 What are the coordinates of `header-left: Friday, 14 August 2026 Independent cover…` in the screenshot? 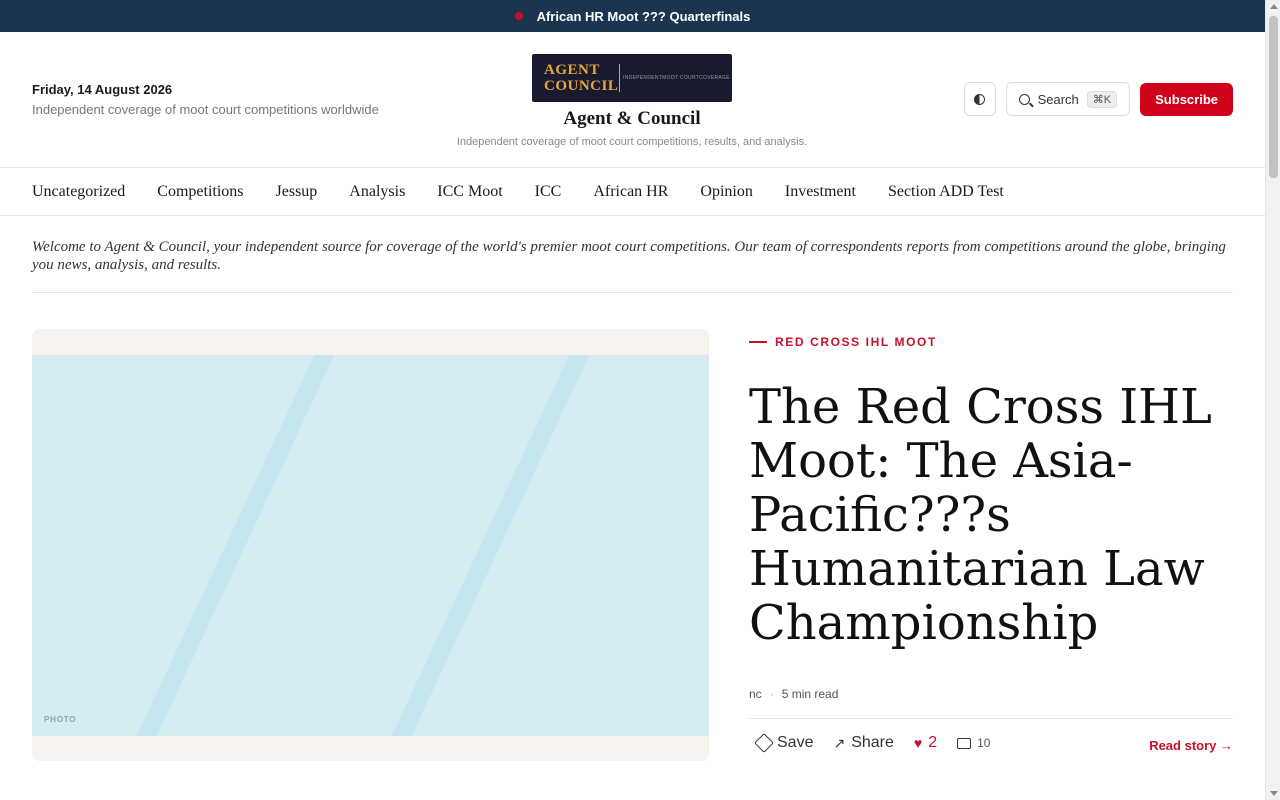 It's located at (205, 99).